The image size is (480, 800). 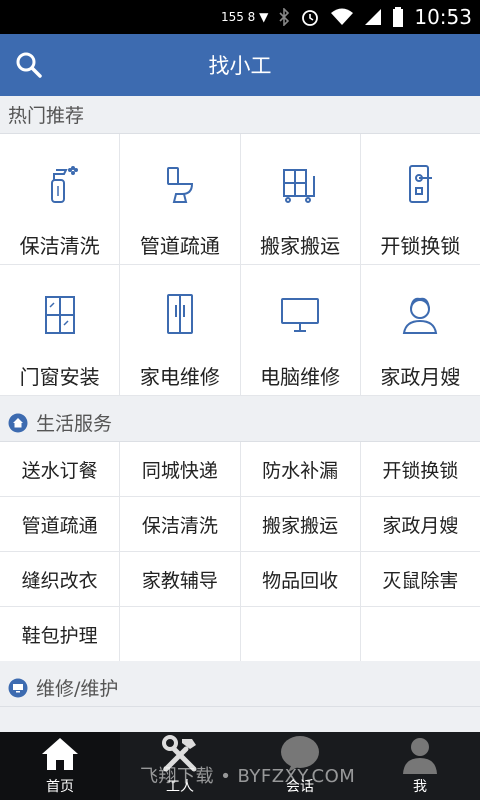 What do you see at coordinates (300, 377) in the screenshot?
I see `hot-item-label: 电脑维修` at bounding box center [300, 377].